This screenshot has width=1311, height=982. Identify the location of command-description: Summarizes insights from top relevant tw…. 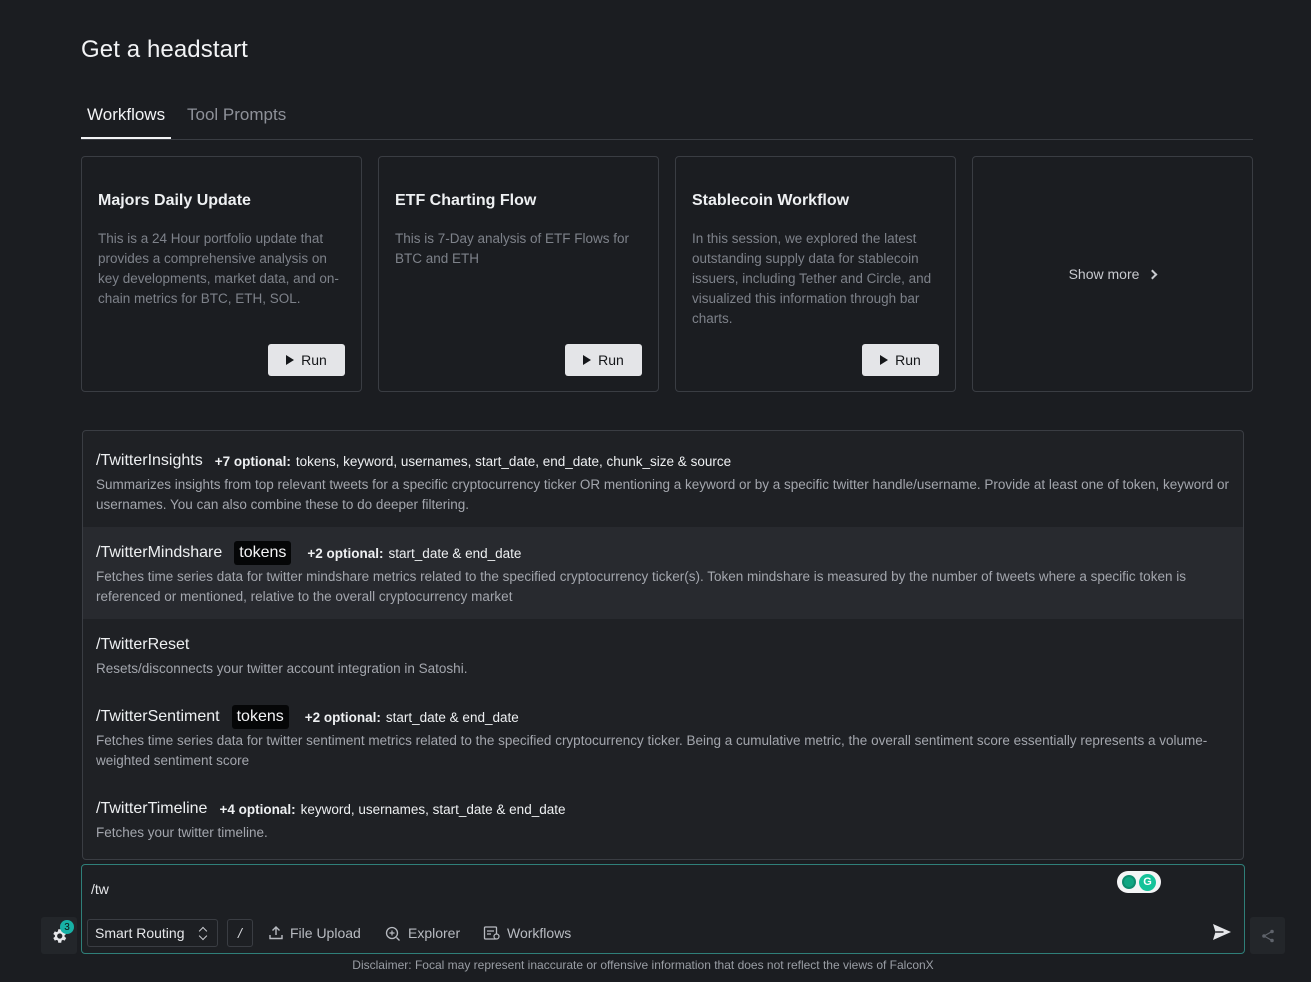
(662, 494).